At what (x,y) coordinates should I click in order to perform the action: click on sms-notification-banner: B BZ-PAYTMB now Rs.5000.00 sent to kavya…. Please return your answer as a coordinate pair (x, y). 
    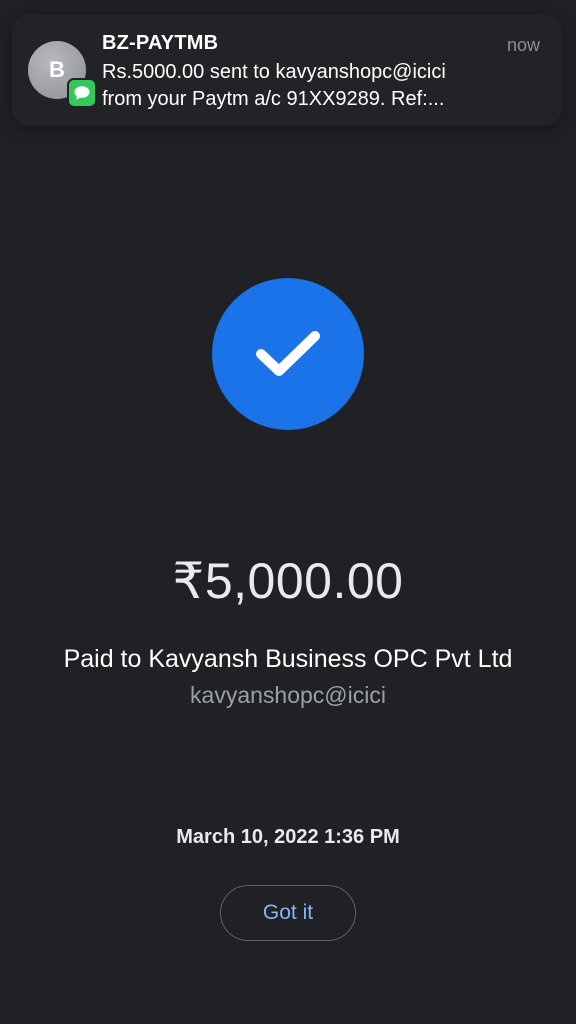
    Looking at the image, I should click on (287, 70).